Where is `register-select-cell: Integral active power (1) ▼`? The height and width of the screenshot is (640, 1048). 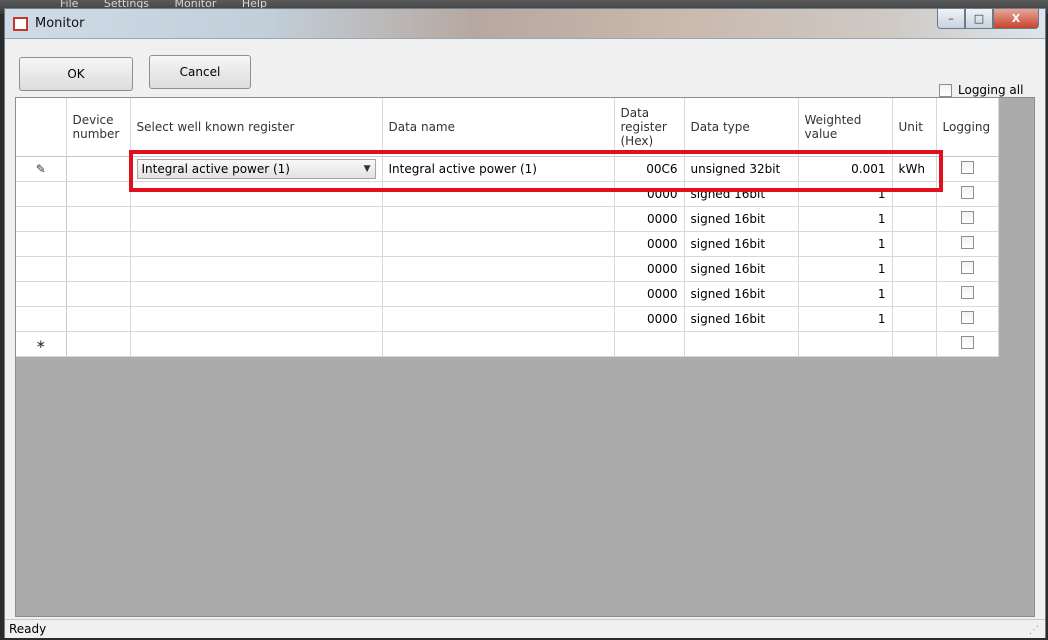
register-select-cell: Integral active power (1) ▼ is located at coordinates (256, 169).